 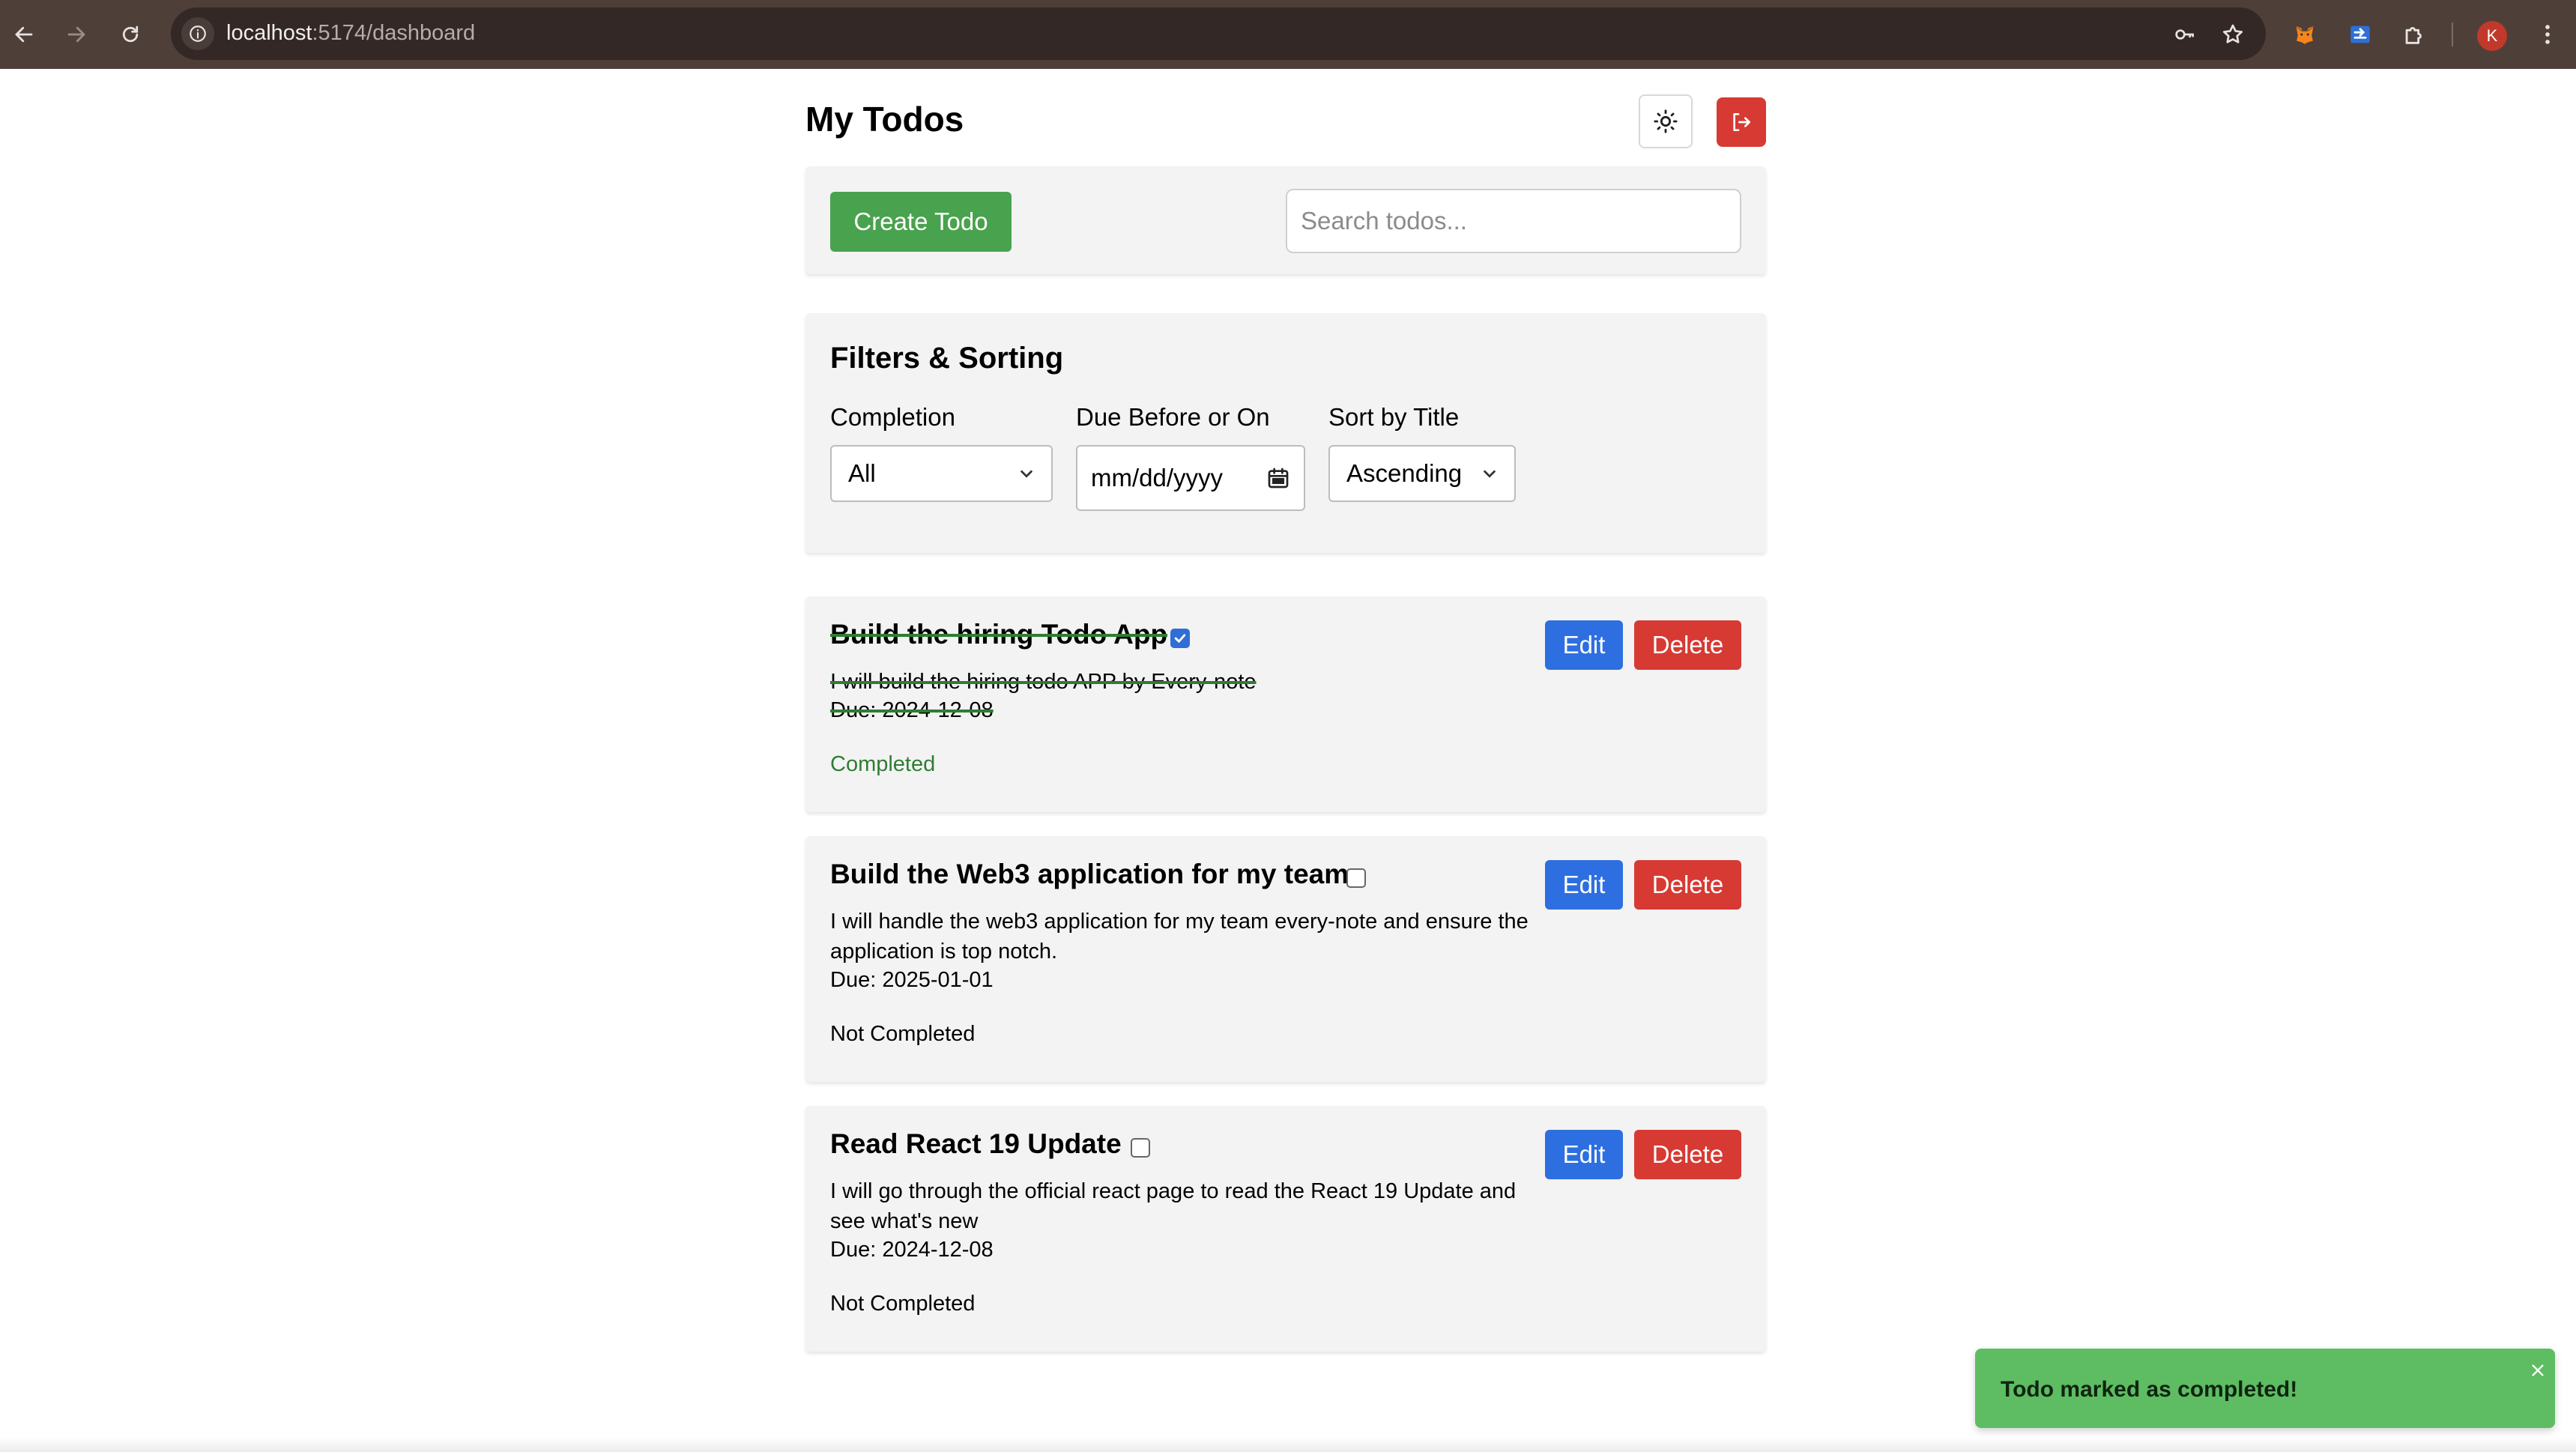 What do you see at coordinates (947, 359) in the screenshot?
I see `filters-title: Filters & Sorting` at bounding box center [947, 359].